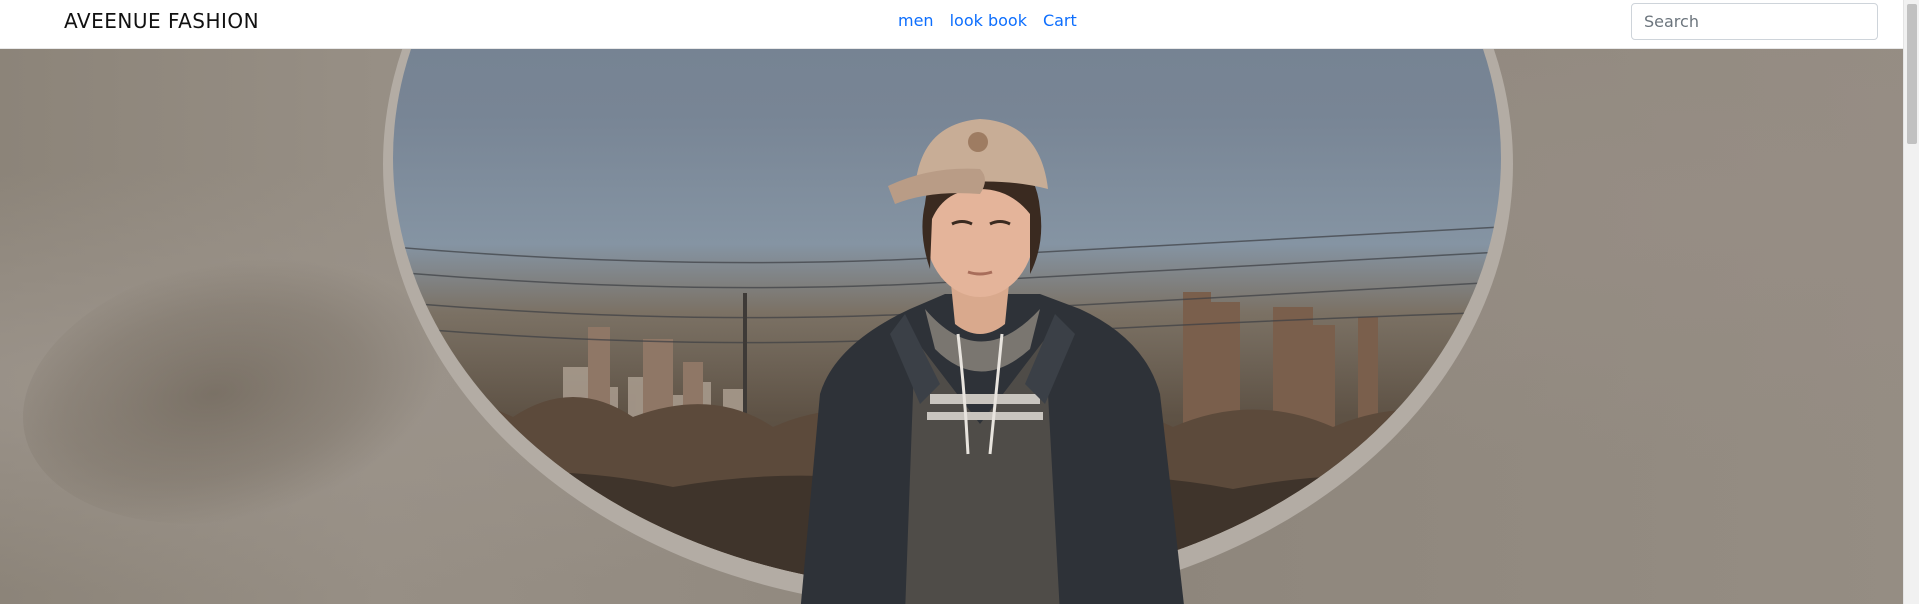 This screenshot has width=1919, height=604. I want to click on nav-link-cart: Cart, so click(1060, 20).